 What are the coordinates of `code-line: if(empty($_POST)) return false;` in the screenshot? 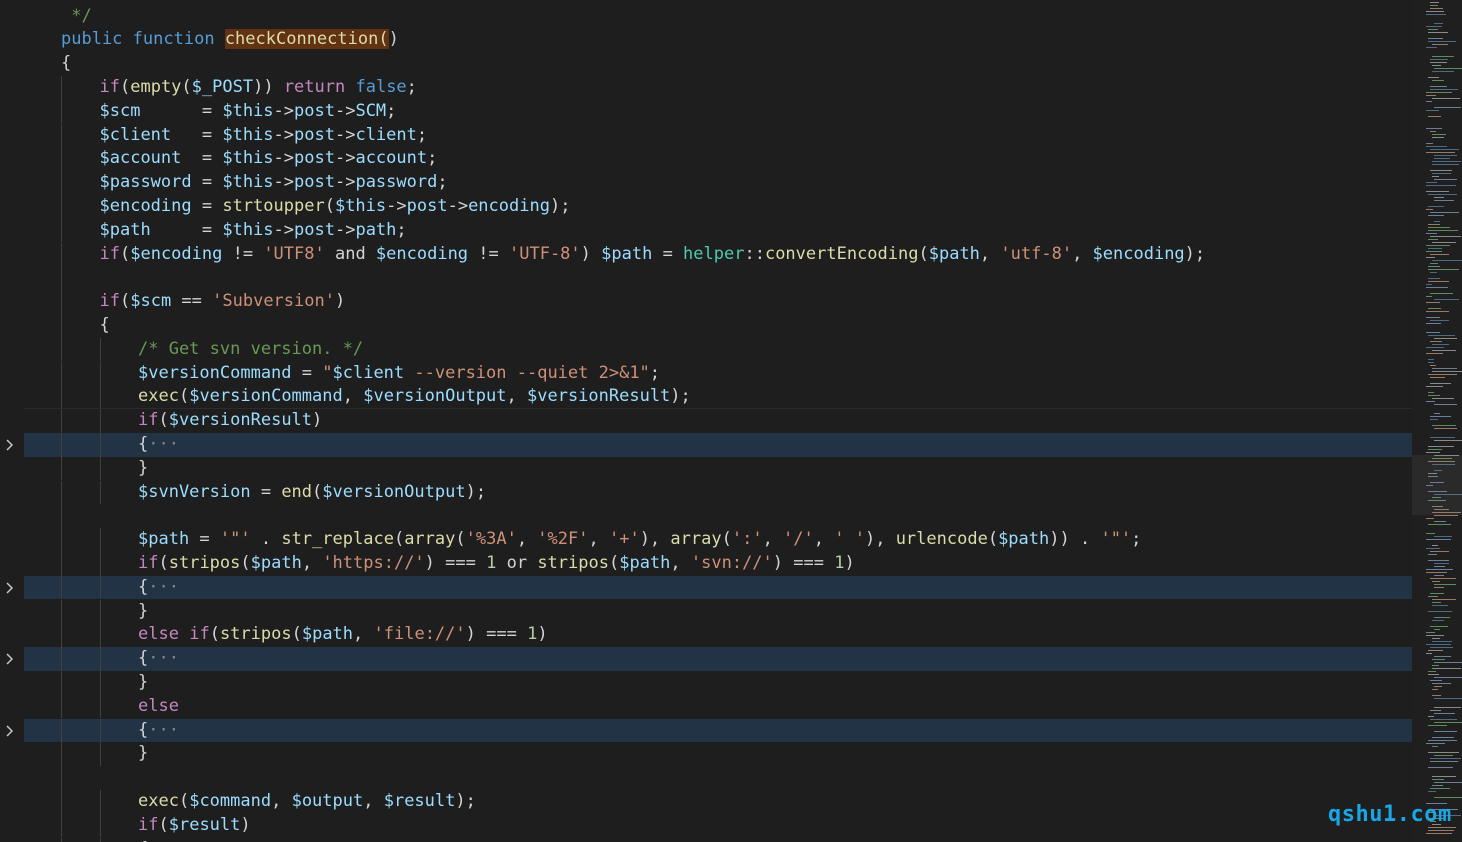 It's located at (718, 87).